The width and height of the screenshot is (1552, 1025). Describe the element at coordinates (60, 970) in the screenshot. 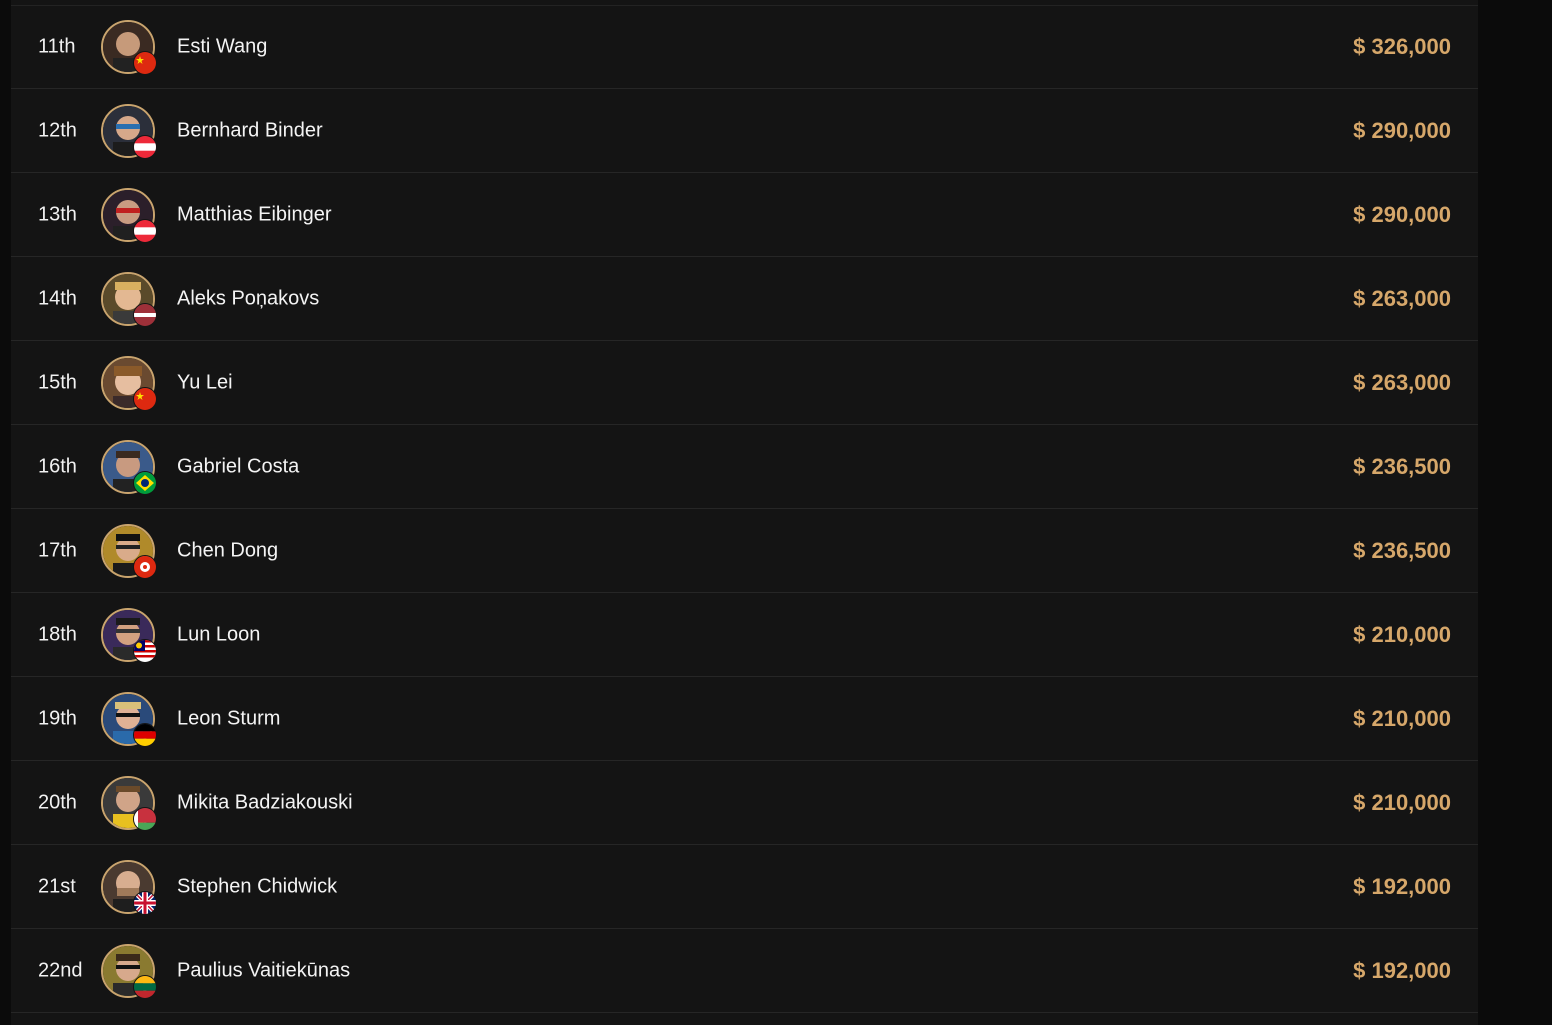

I see `rank-label: 22nd` at that location.